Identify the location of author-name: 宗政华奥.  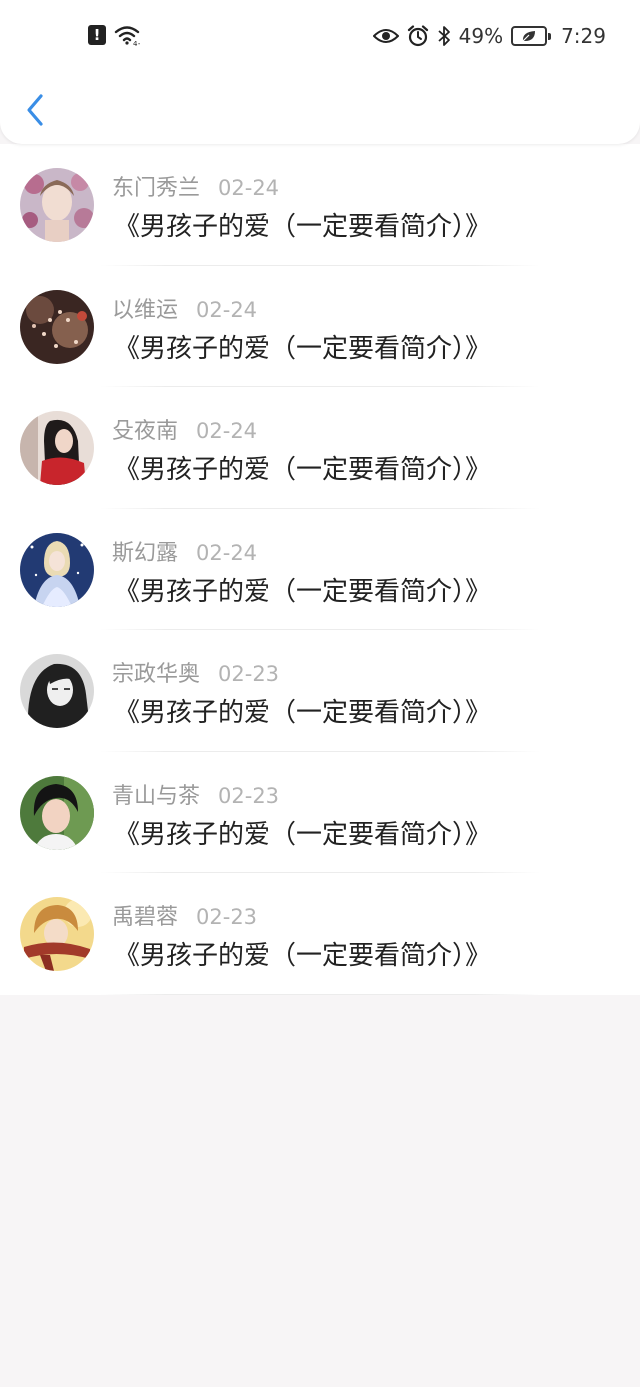
(156, 672).